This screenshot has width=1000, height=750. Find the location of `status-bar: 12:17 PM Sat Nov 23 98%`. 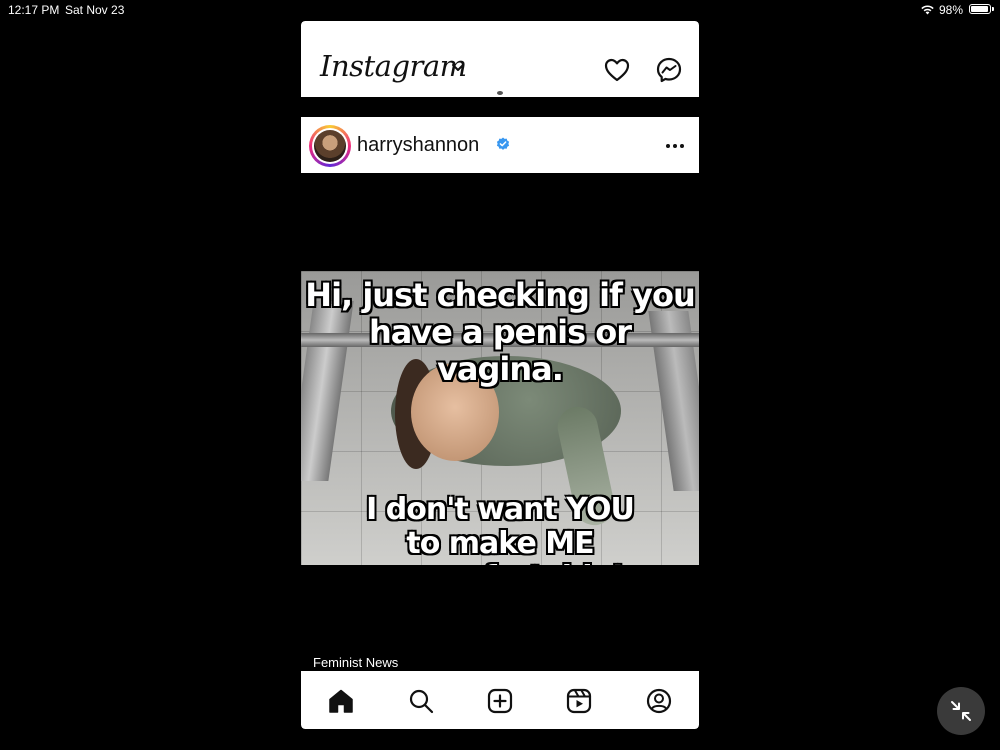

status-bar: 12:17 PM Sat Nov 23 98% is located at coordinates (500, 10).